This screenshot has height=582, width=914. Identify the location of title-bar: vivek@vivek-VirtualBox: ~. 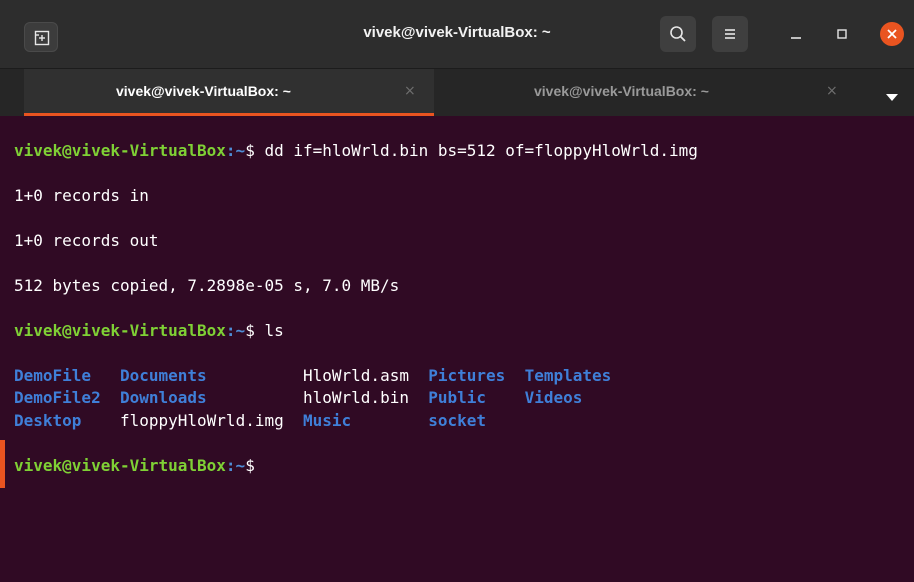
(457, 34).